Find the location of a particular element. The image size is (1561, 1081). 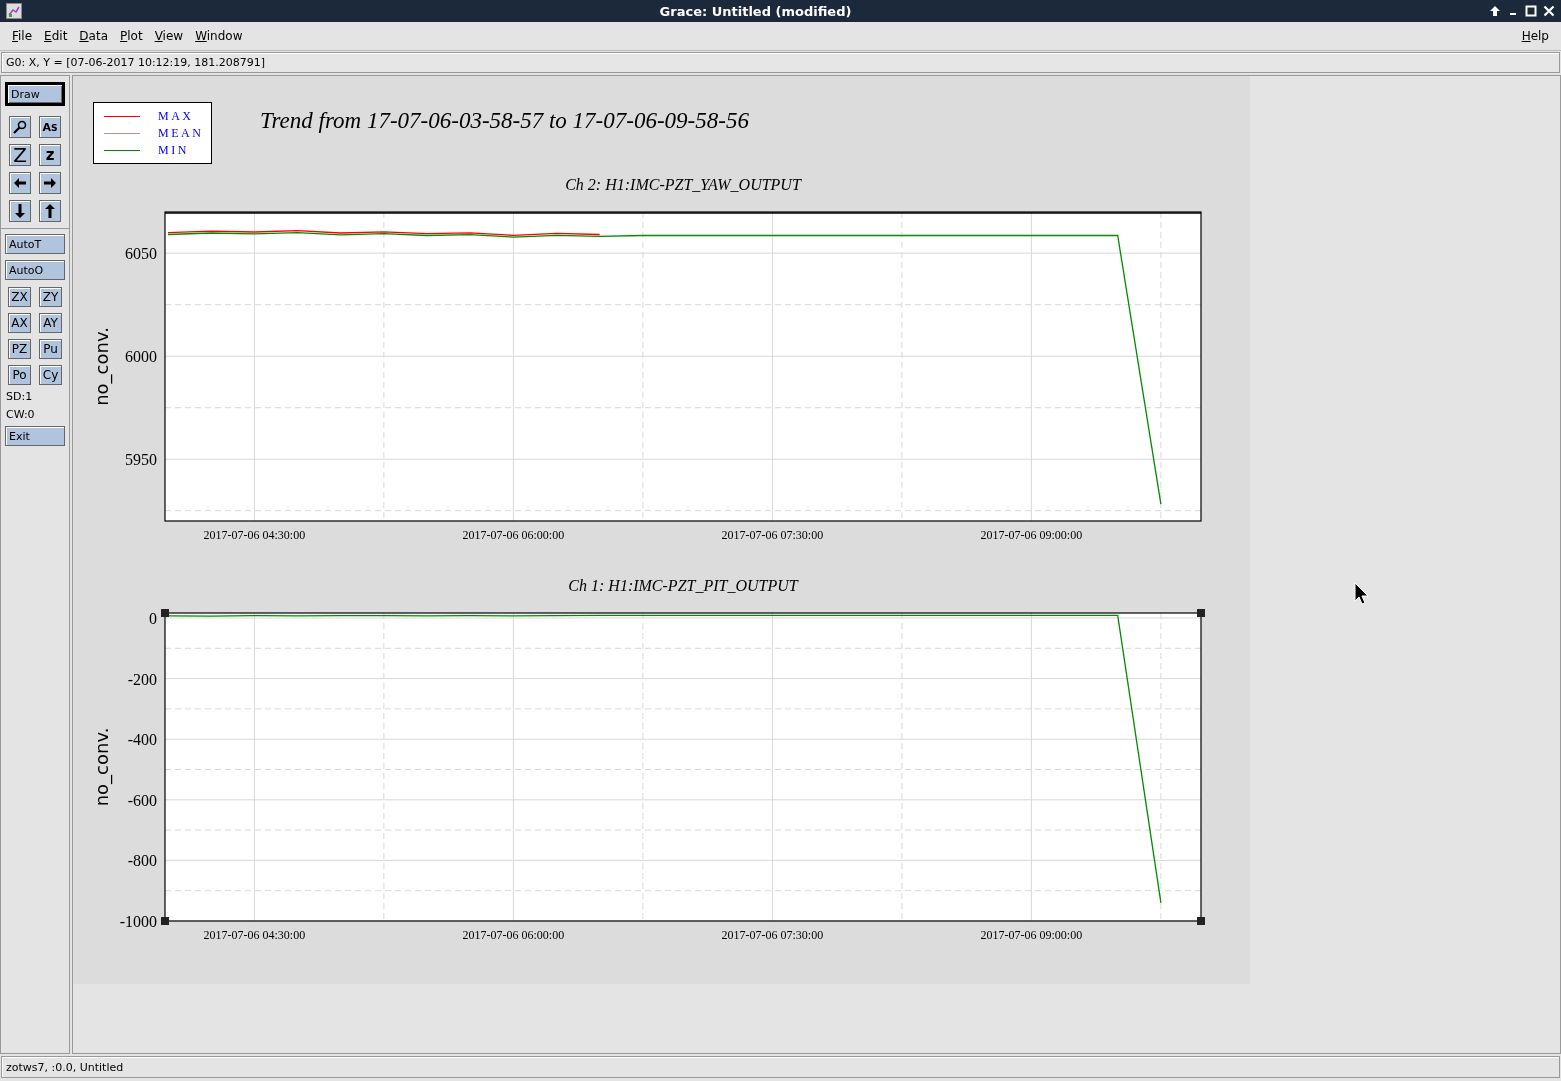

graph-title: Ch 1: H1:IMC-PZT_PIT_OUTPUT is located at coordinates (683, 585).